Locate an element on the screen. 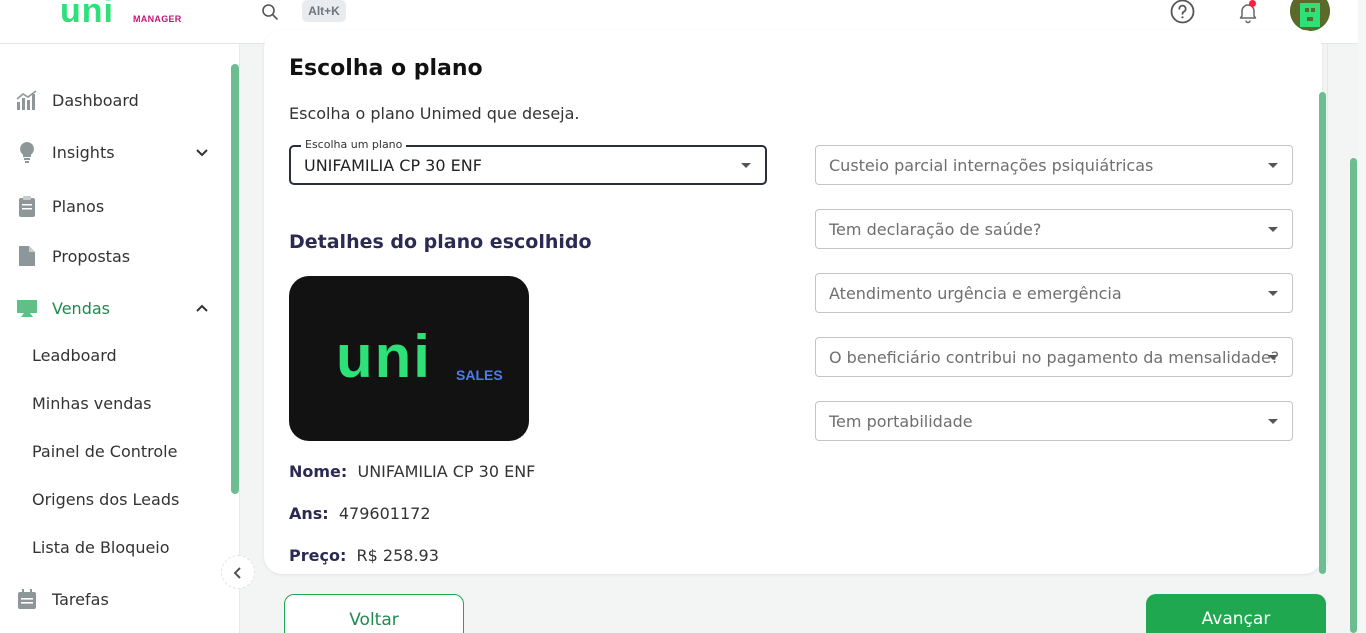 This screenshot has height=633, width=1366. detail-value: R$ 258.93 is located at coordinates (397, 555).